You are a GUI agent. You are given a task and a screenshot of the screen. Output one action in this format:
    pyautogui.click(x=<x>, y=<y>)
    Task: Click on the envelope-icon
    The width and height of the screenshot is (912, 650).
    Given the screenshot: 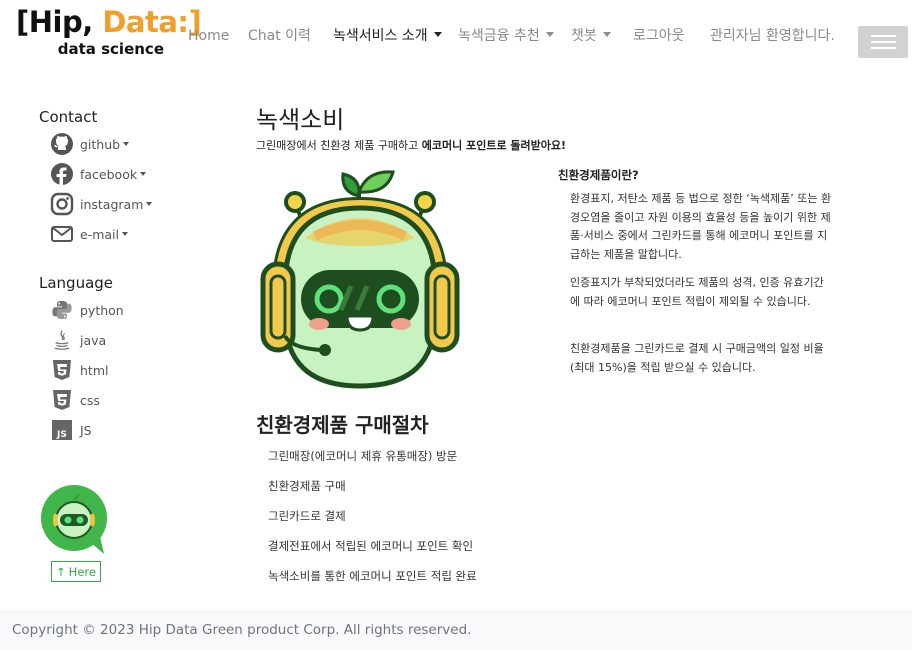 What is the action you would take?
    pyautogui.click(x=62, y=234)
    